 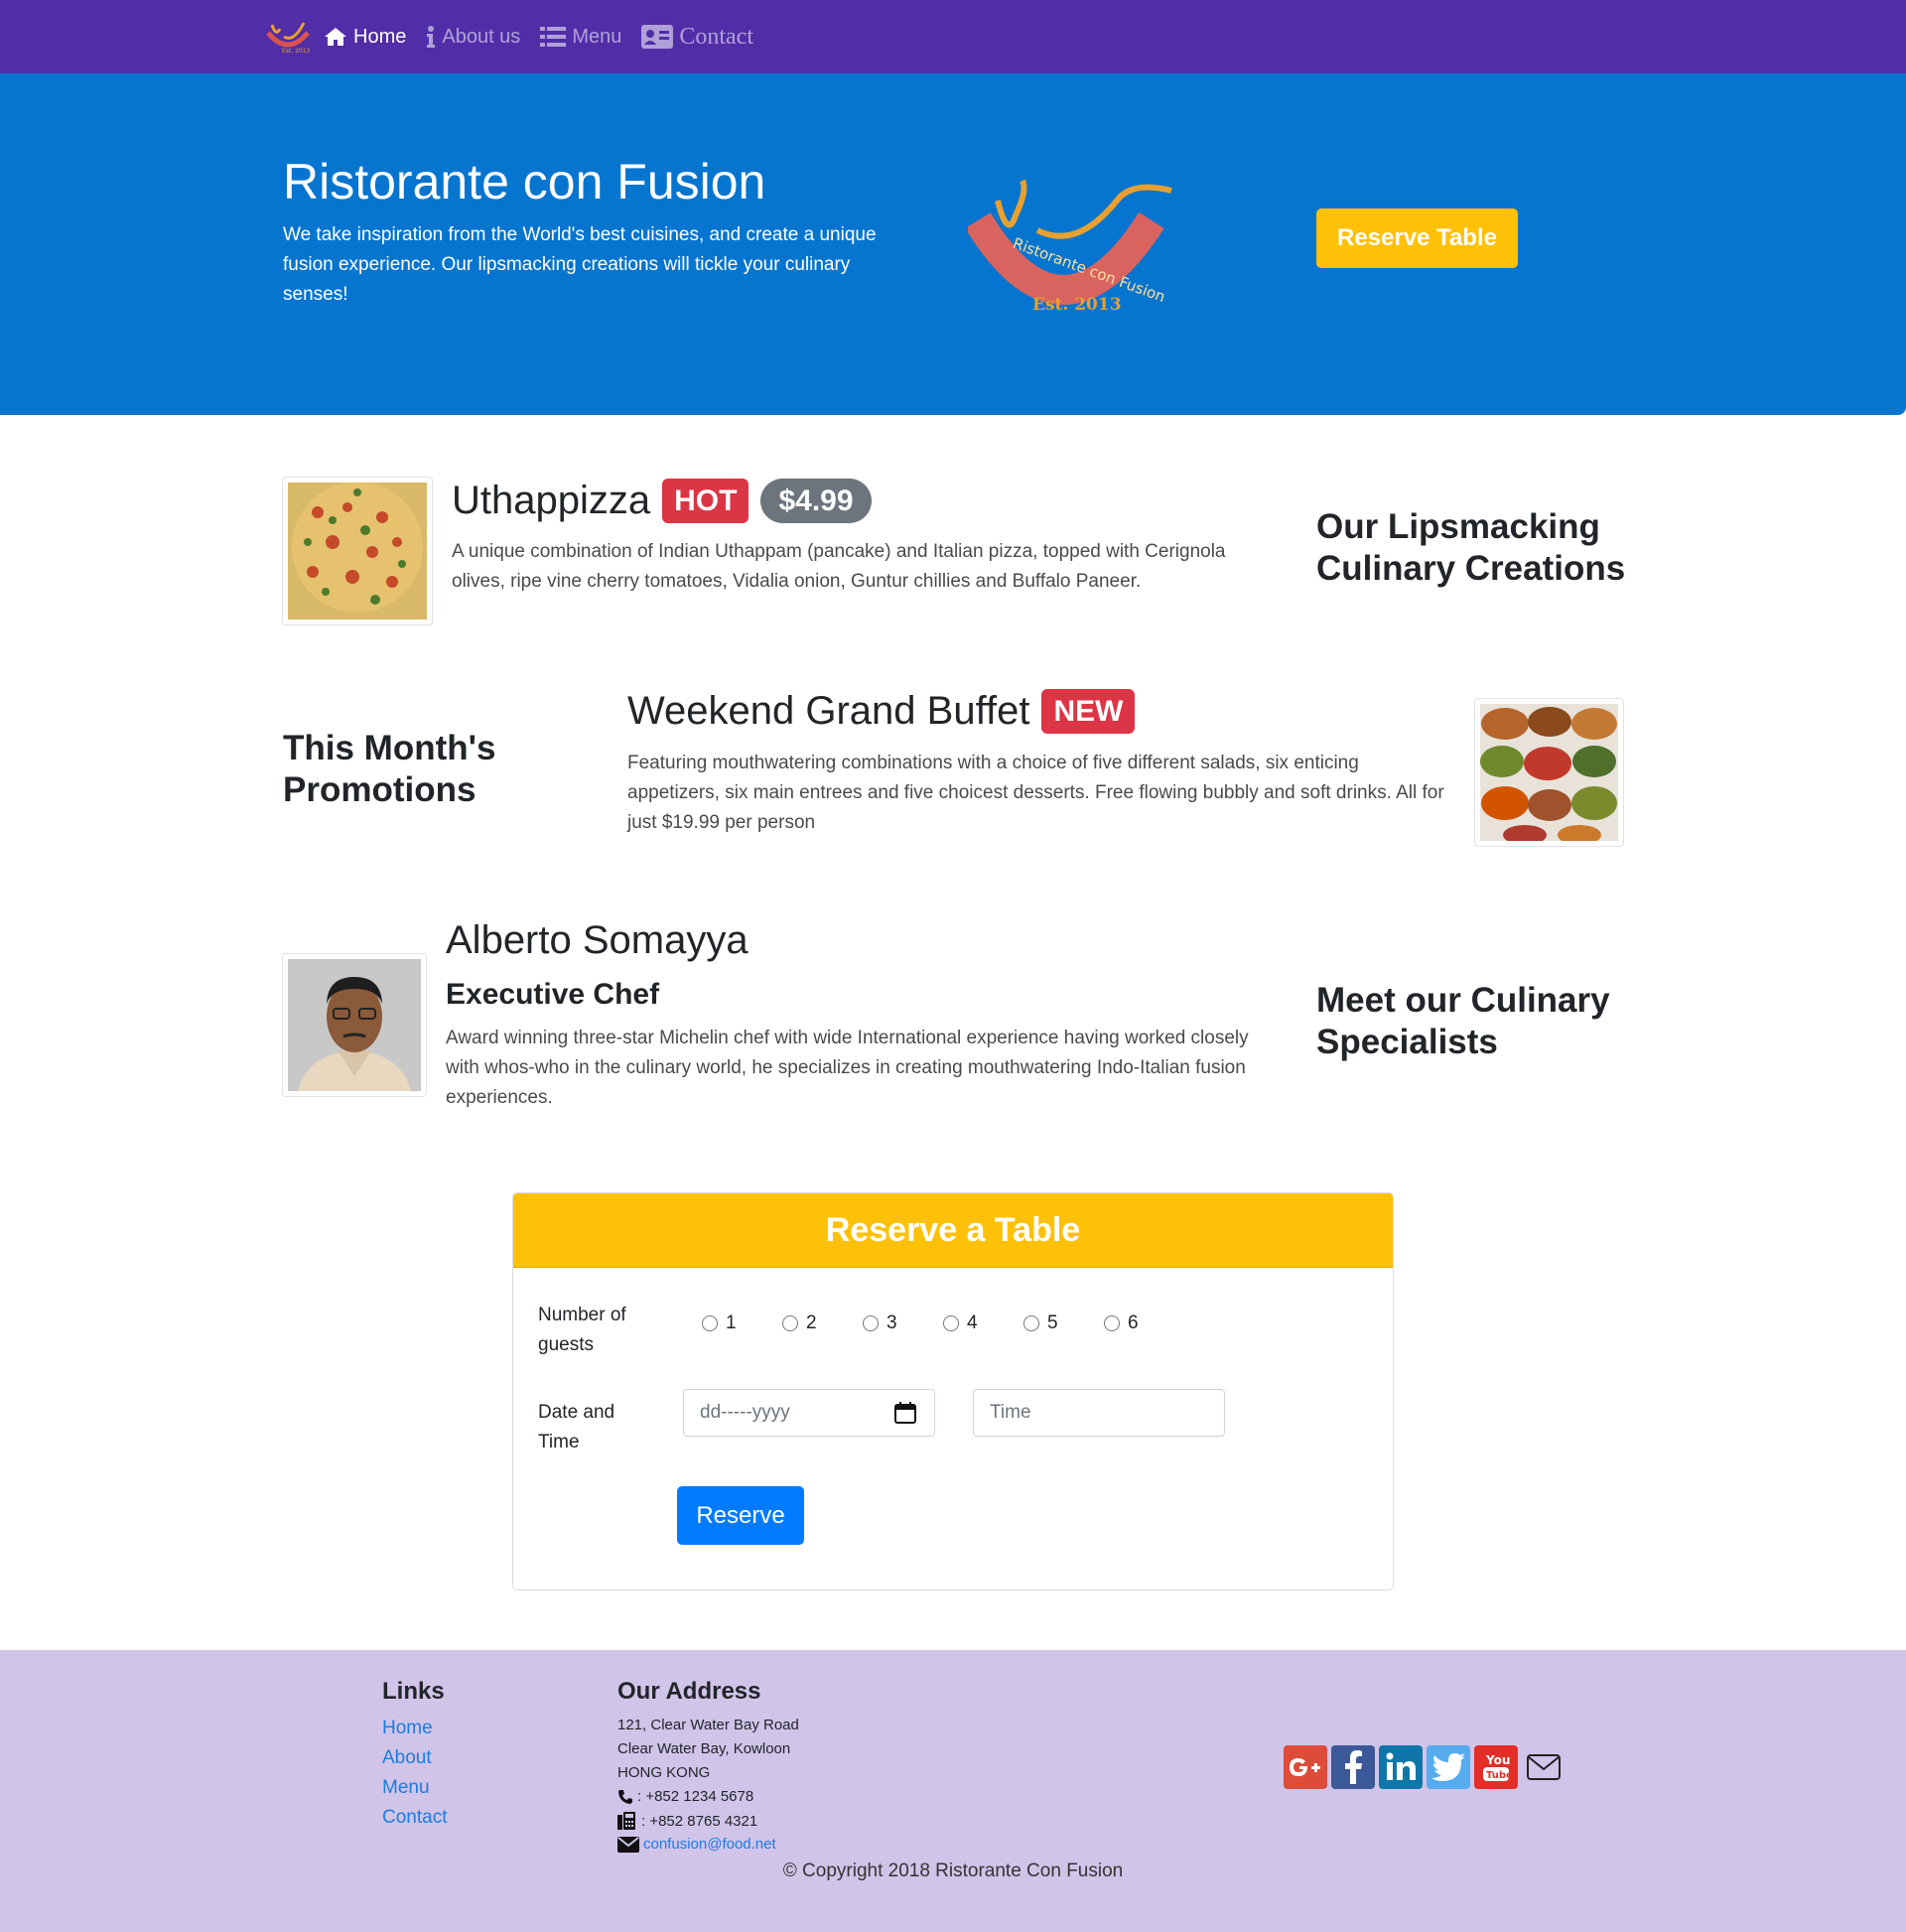 What do you see at coordinates (983, 1323) in the screenshot?
I see `guest-option-4: 4` at bounding box center [983, 1323].